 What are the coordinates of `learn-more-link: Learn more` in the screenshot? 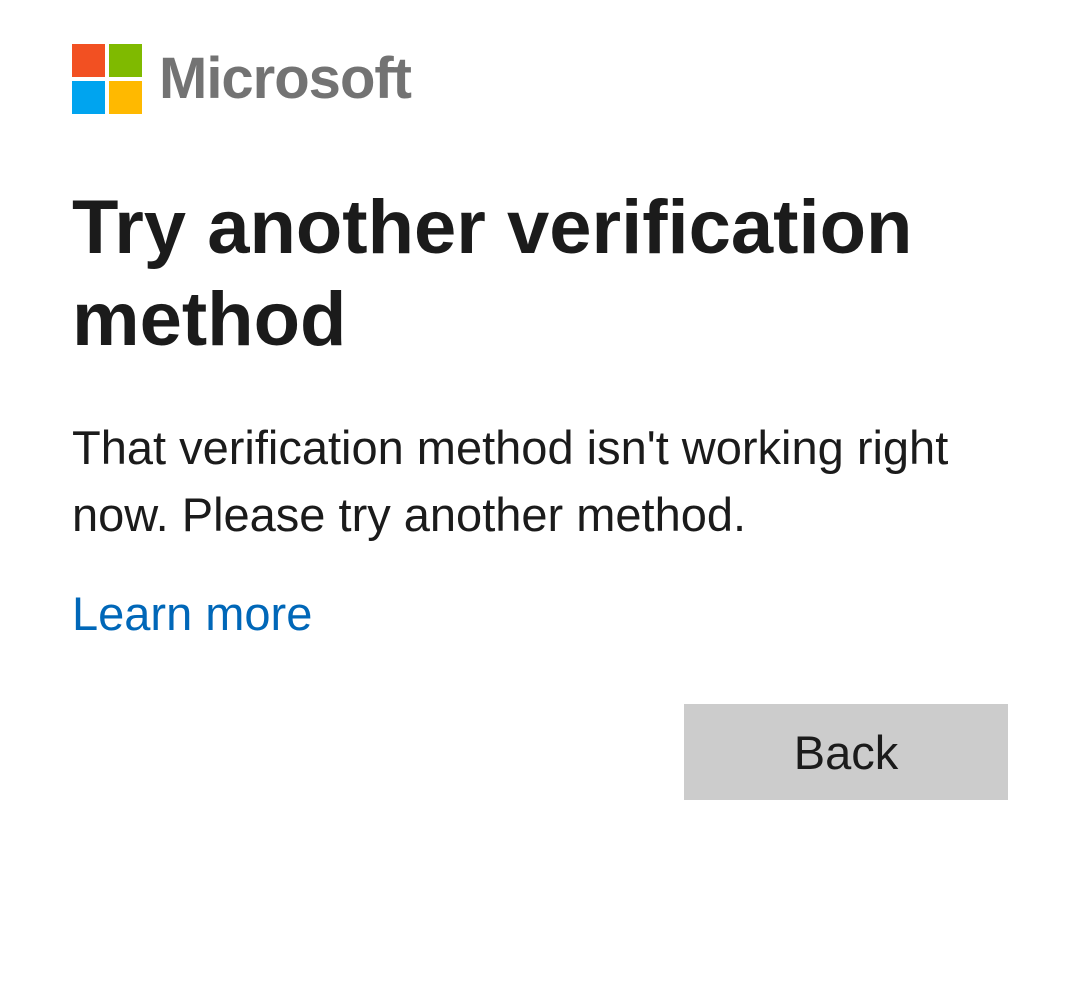 It's located at (192, 614).